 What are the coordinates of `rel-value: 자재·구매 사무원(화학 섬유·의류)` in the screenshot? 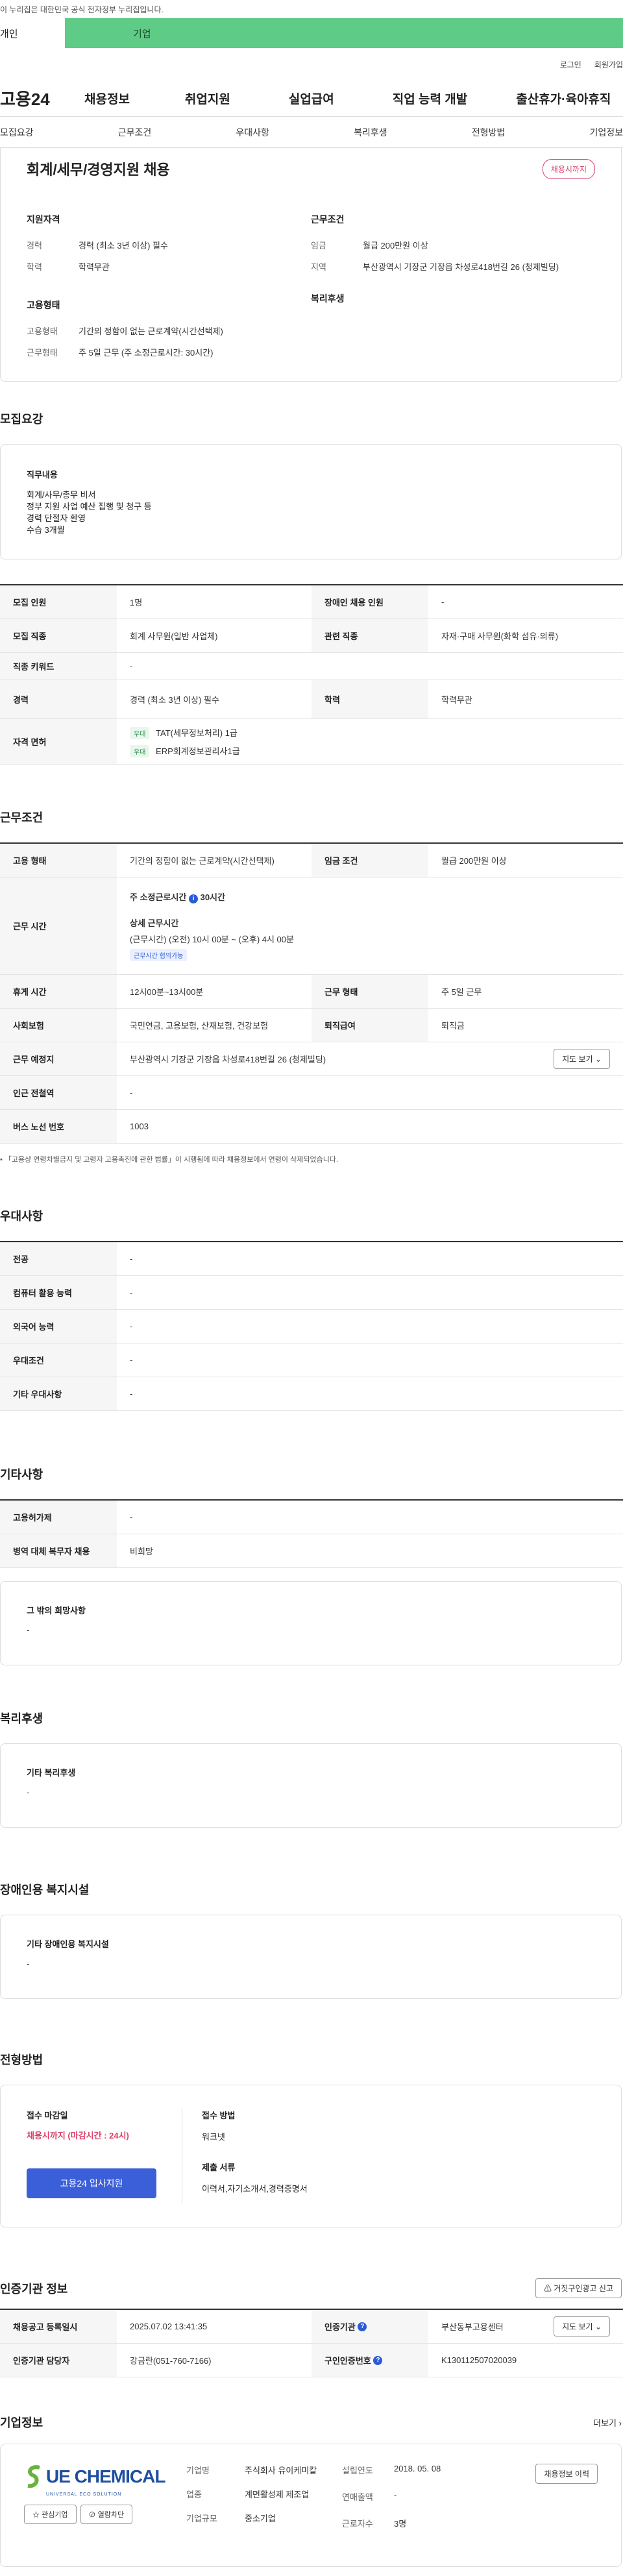 It's located at (500, 636).